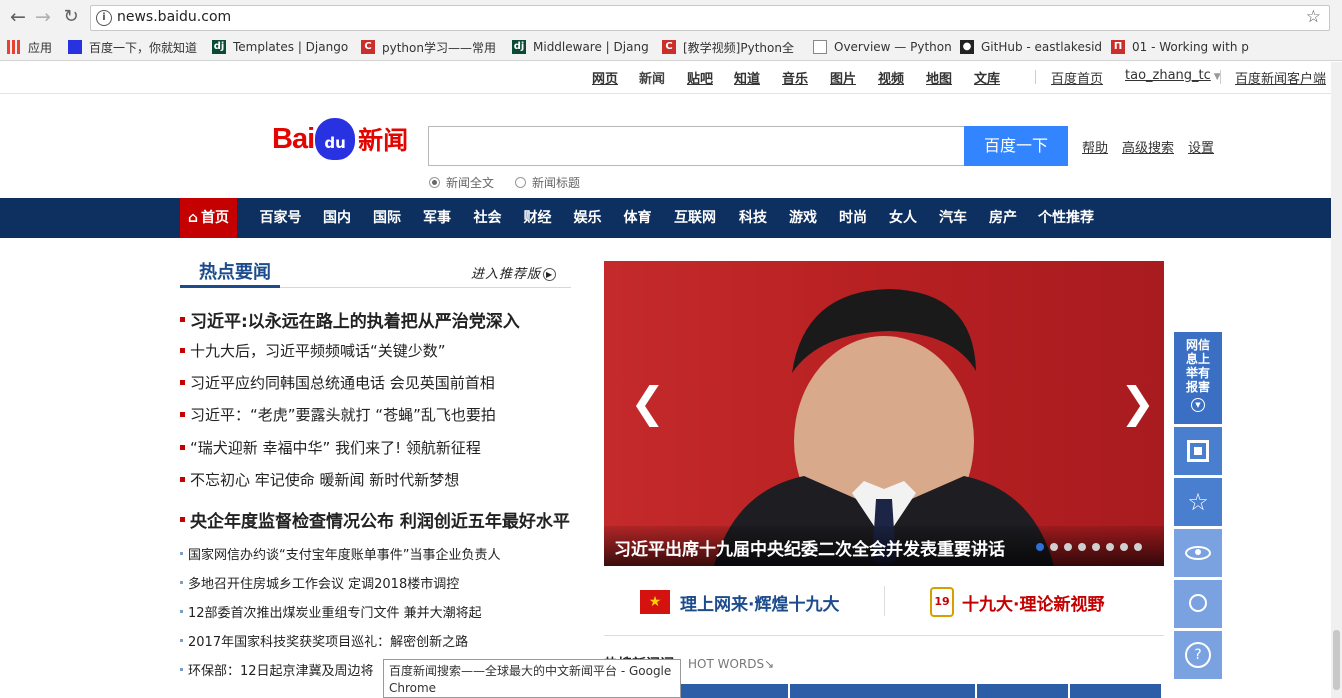 This screenshot has width=1342, height=698. What do you see at coordinates (695, 218) in the screenshot?
I see `nav-tab-label: 互联网` at bounding box center [695, 218].